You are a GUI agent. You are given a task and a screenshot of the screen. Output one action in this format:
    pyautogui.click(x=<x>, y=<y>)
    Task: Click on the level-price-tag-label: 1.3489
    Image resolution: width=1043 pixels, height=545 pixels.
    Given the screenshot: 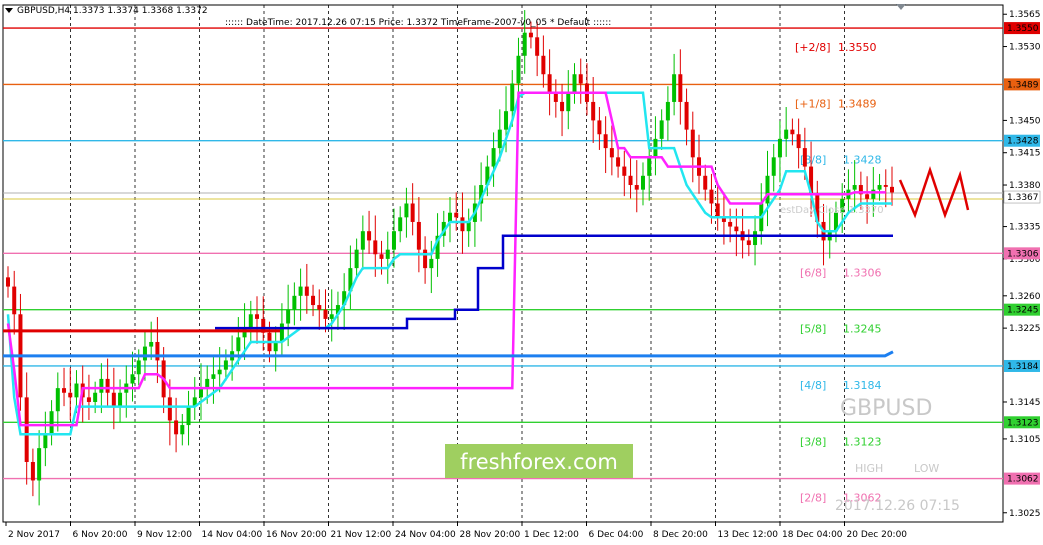 What is the action you would take?
    pyautogui.click(x=1023, y=85)
    